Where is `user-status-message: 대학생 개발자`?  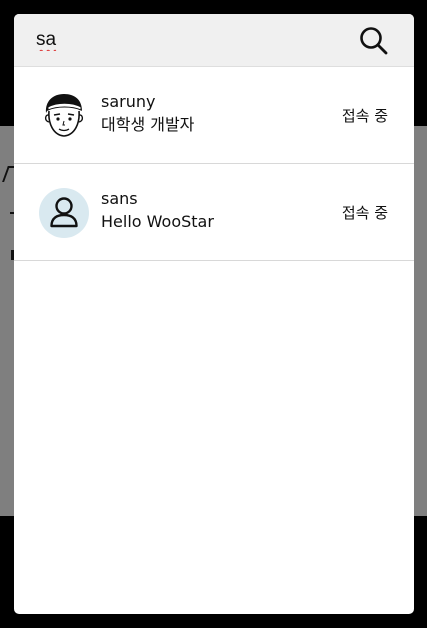
user-status-message: 대학생 개발자 is located at coordinates (148, 124).